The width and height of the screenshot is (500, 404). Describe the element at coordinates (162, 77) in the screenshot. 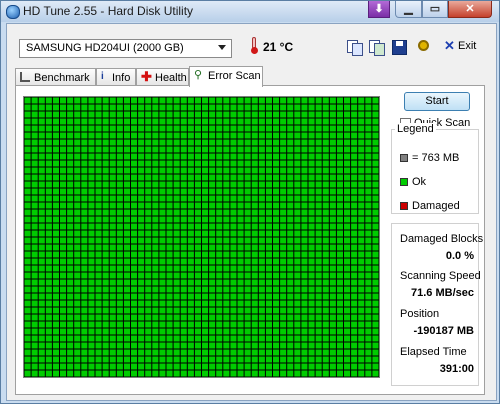

I see `tab-health: ✚ Health` at that location.